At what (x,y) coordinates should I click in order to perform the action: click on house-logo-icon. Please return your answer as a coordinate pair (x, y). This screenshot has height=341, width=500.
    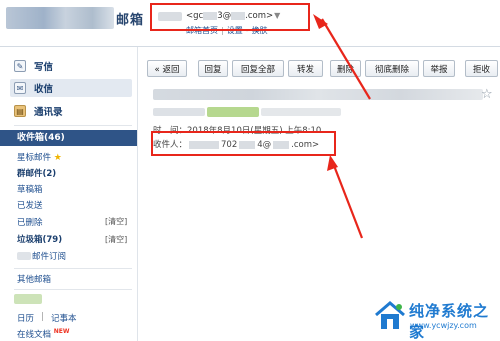
    Looking at the image, I should click on (390, 315).